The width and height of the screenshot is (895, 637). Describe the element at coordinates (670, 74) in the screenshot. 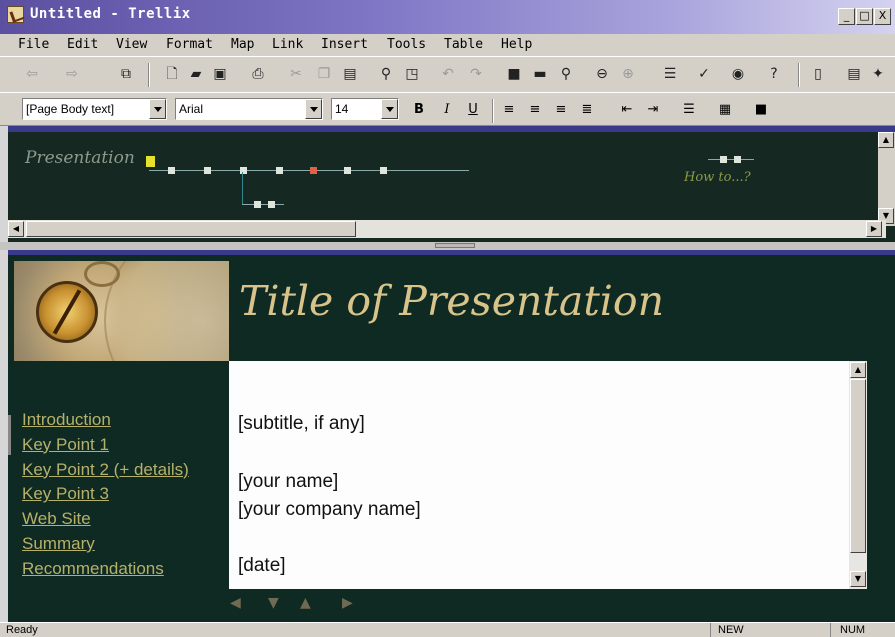

I see `publish-icon: ☰` at that location.